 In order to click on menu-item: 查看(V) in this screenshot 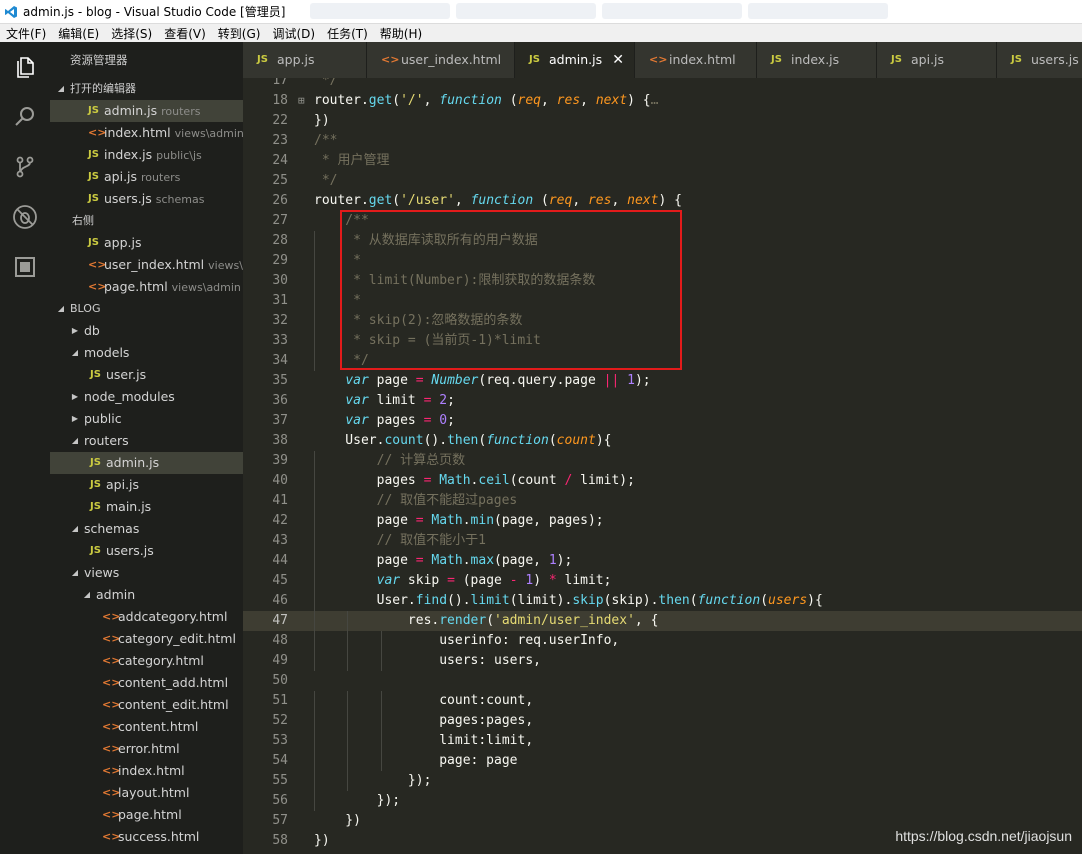, I will do `click(185, 33)`.